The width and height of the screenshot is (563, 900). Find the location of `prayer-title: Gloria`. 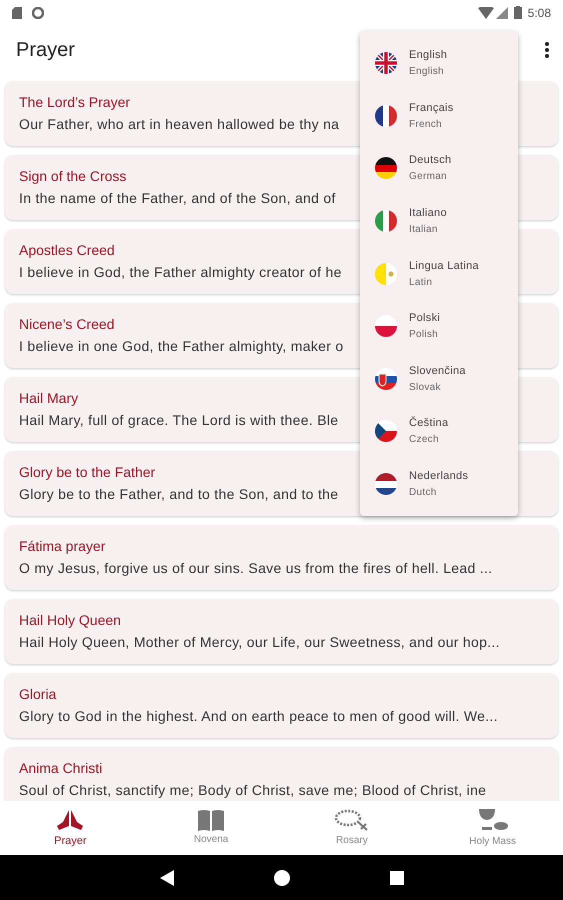

prayer-title: Gloria is located at coordinates (37, 694).